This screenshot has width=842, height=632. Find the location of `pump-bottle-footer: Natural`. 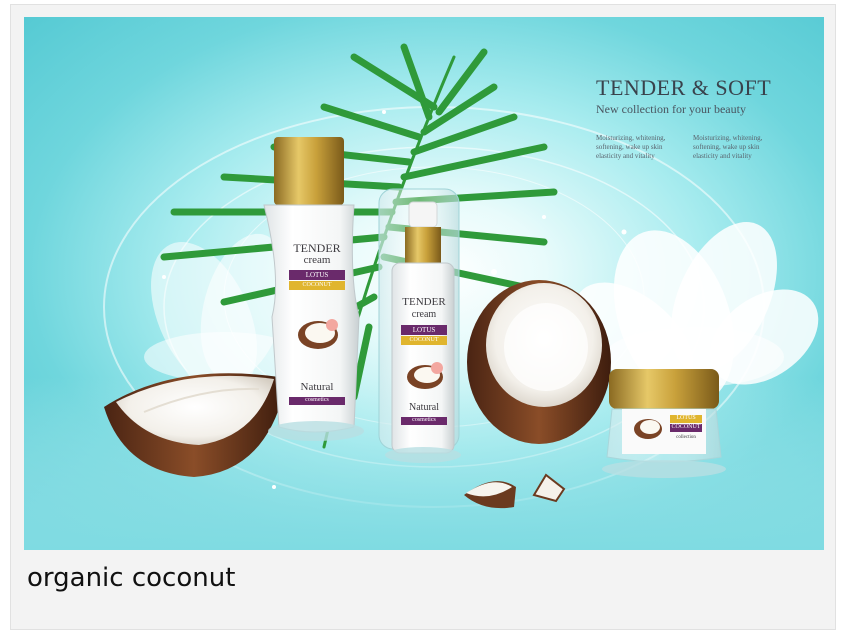

pump-bottle-footer: Natural is located at coordinates (424, 407).